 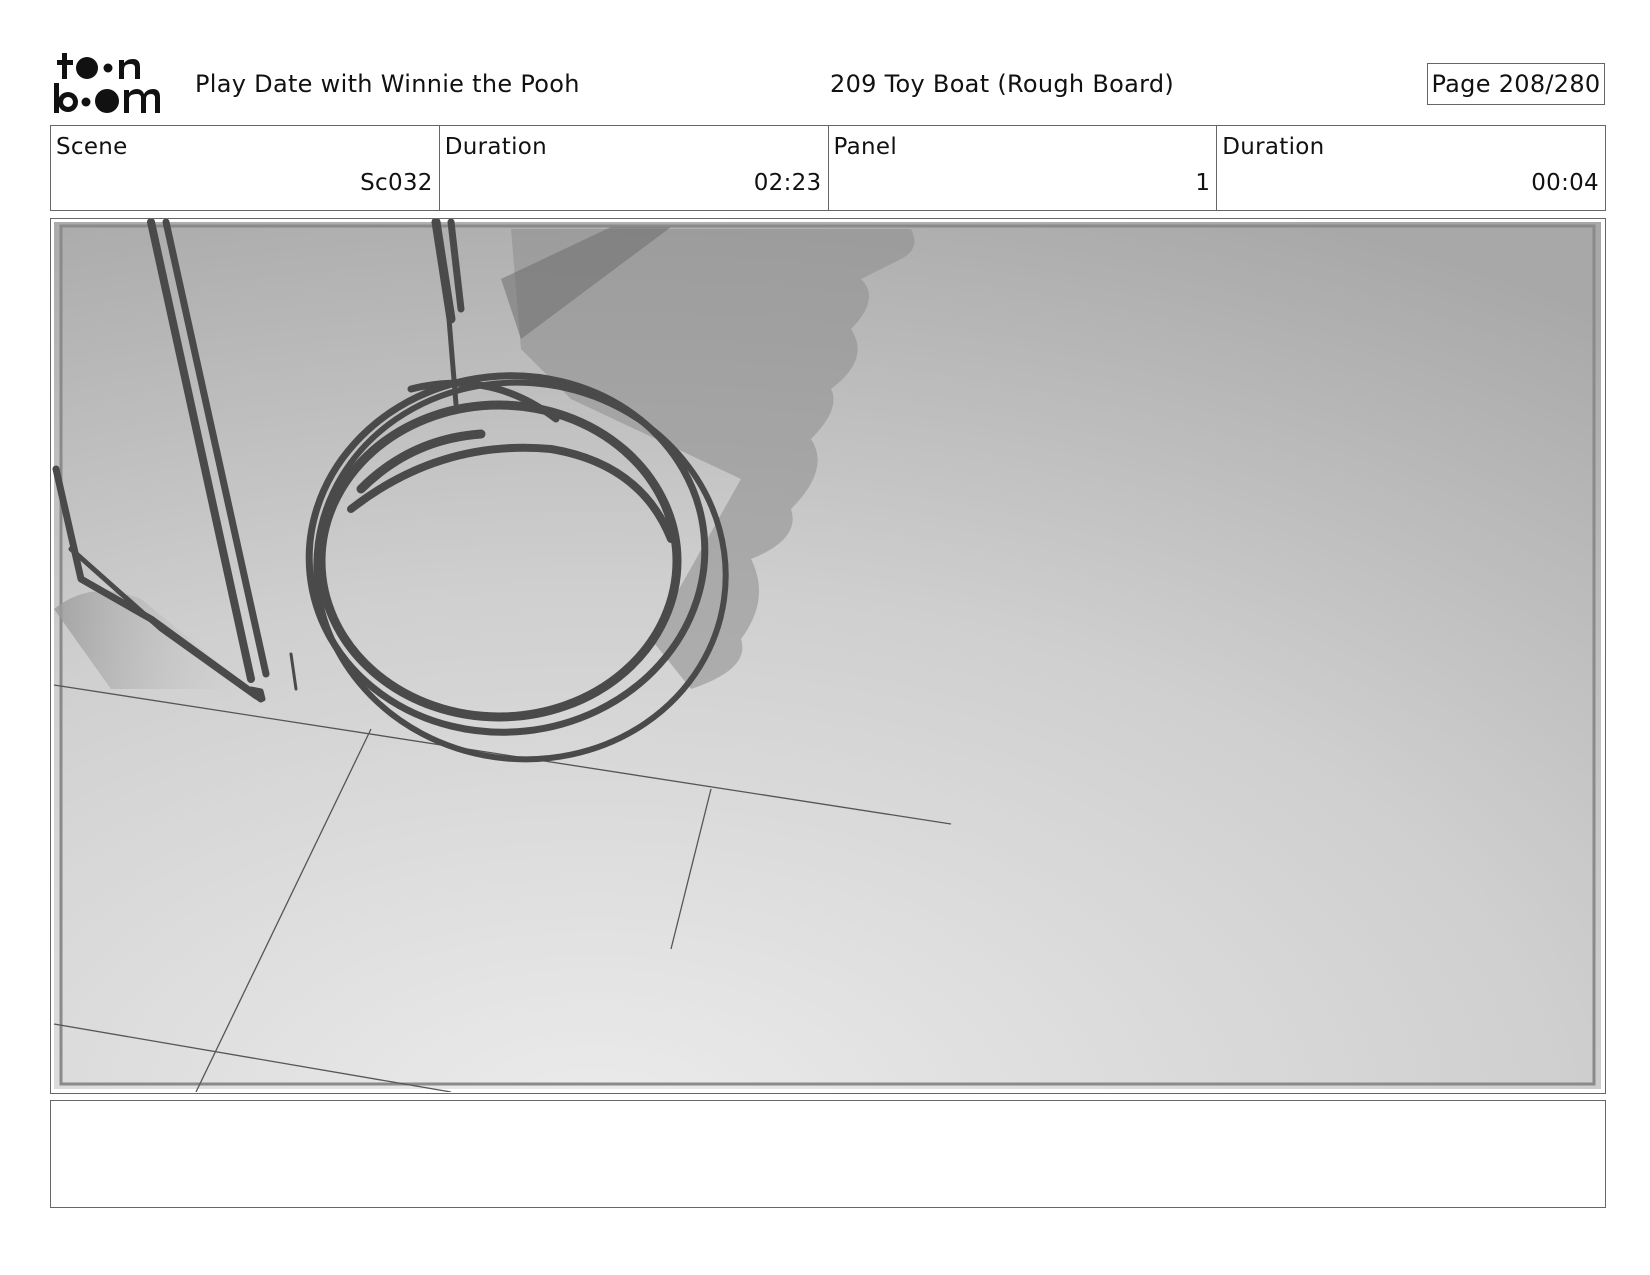 I want to click on project-title: Play Date with Winnie the Pooh, so click(x=387, y=84).